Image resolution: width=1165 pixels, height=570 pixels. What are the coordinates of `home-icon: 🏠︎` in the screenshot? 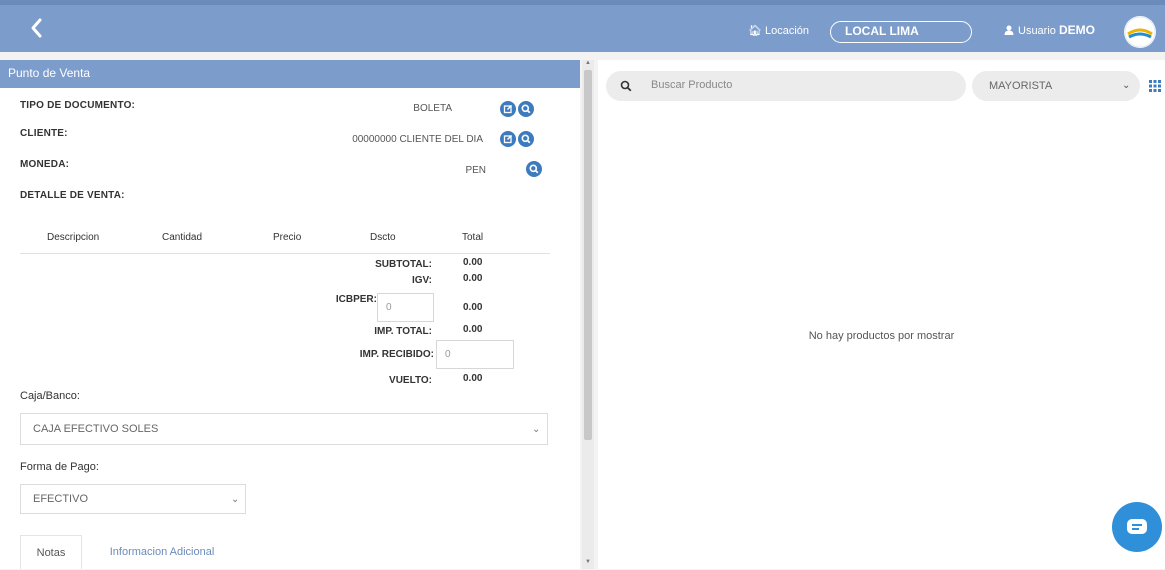 It's located at (755, 31).